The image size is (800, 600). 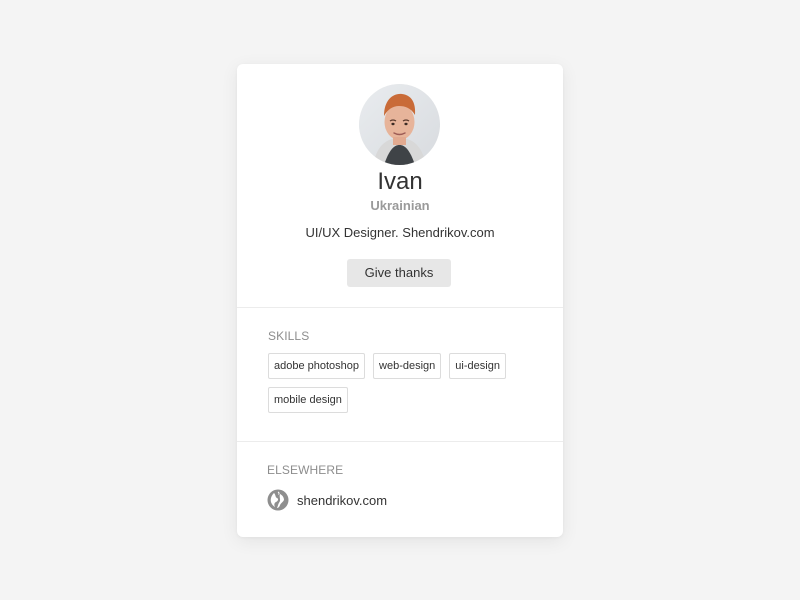 I want to click on give-thanks-button: Give thanks, so click(x=399, y=273).